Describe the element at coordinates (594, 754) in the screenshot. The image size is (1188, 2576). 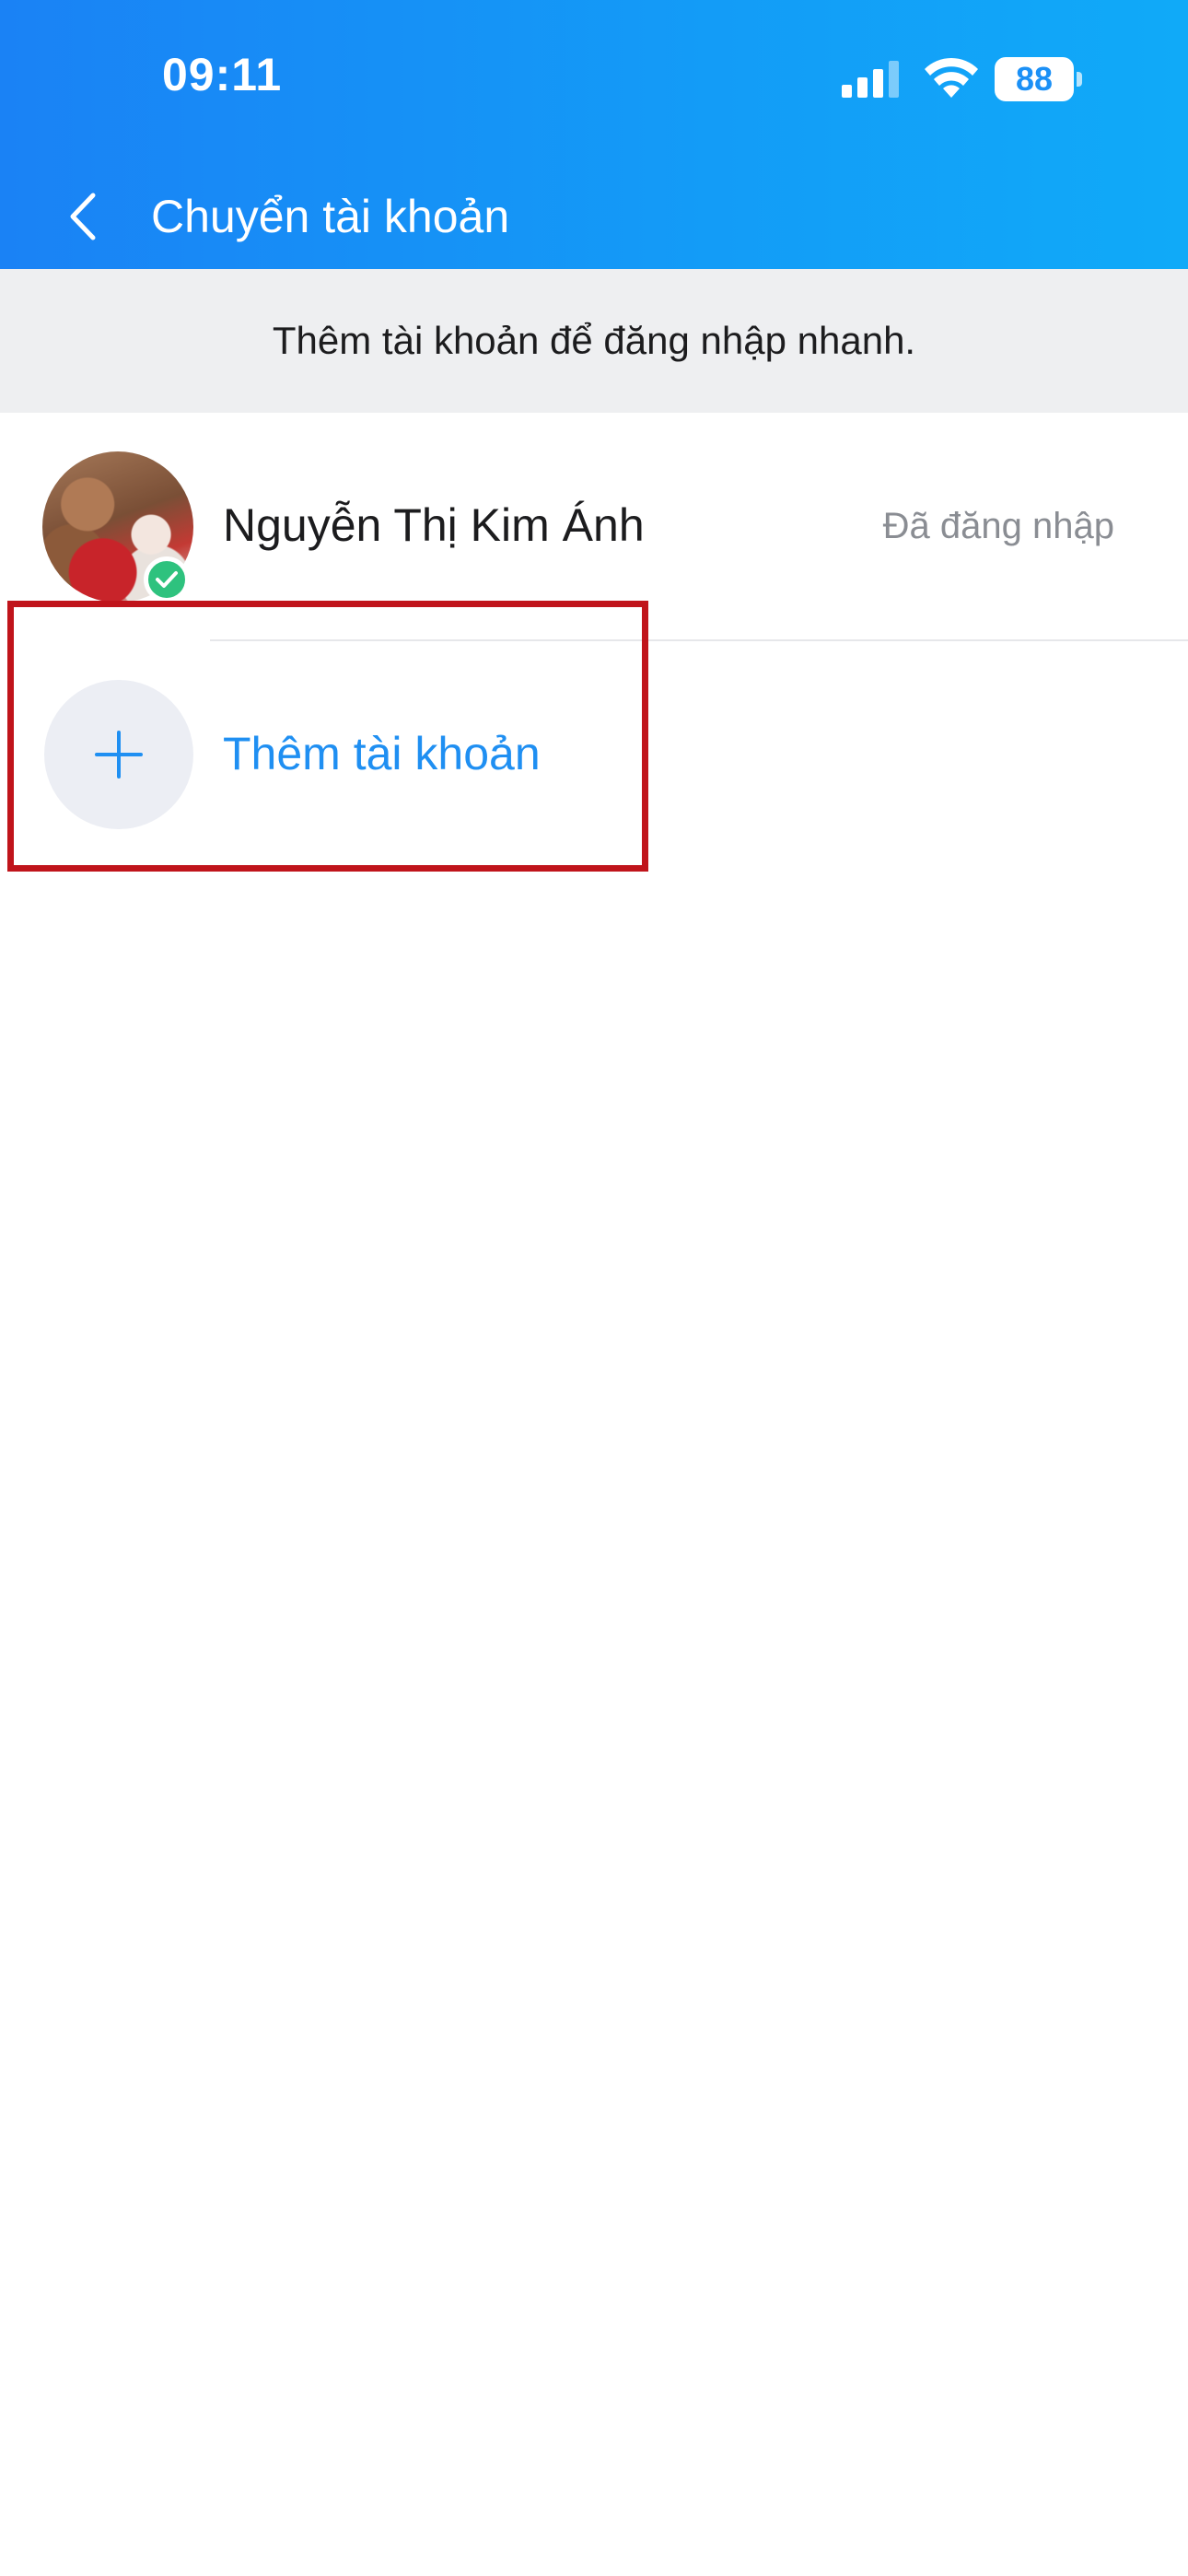
I see `add-account-button: Thêm tài khoản` at that location.